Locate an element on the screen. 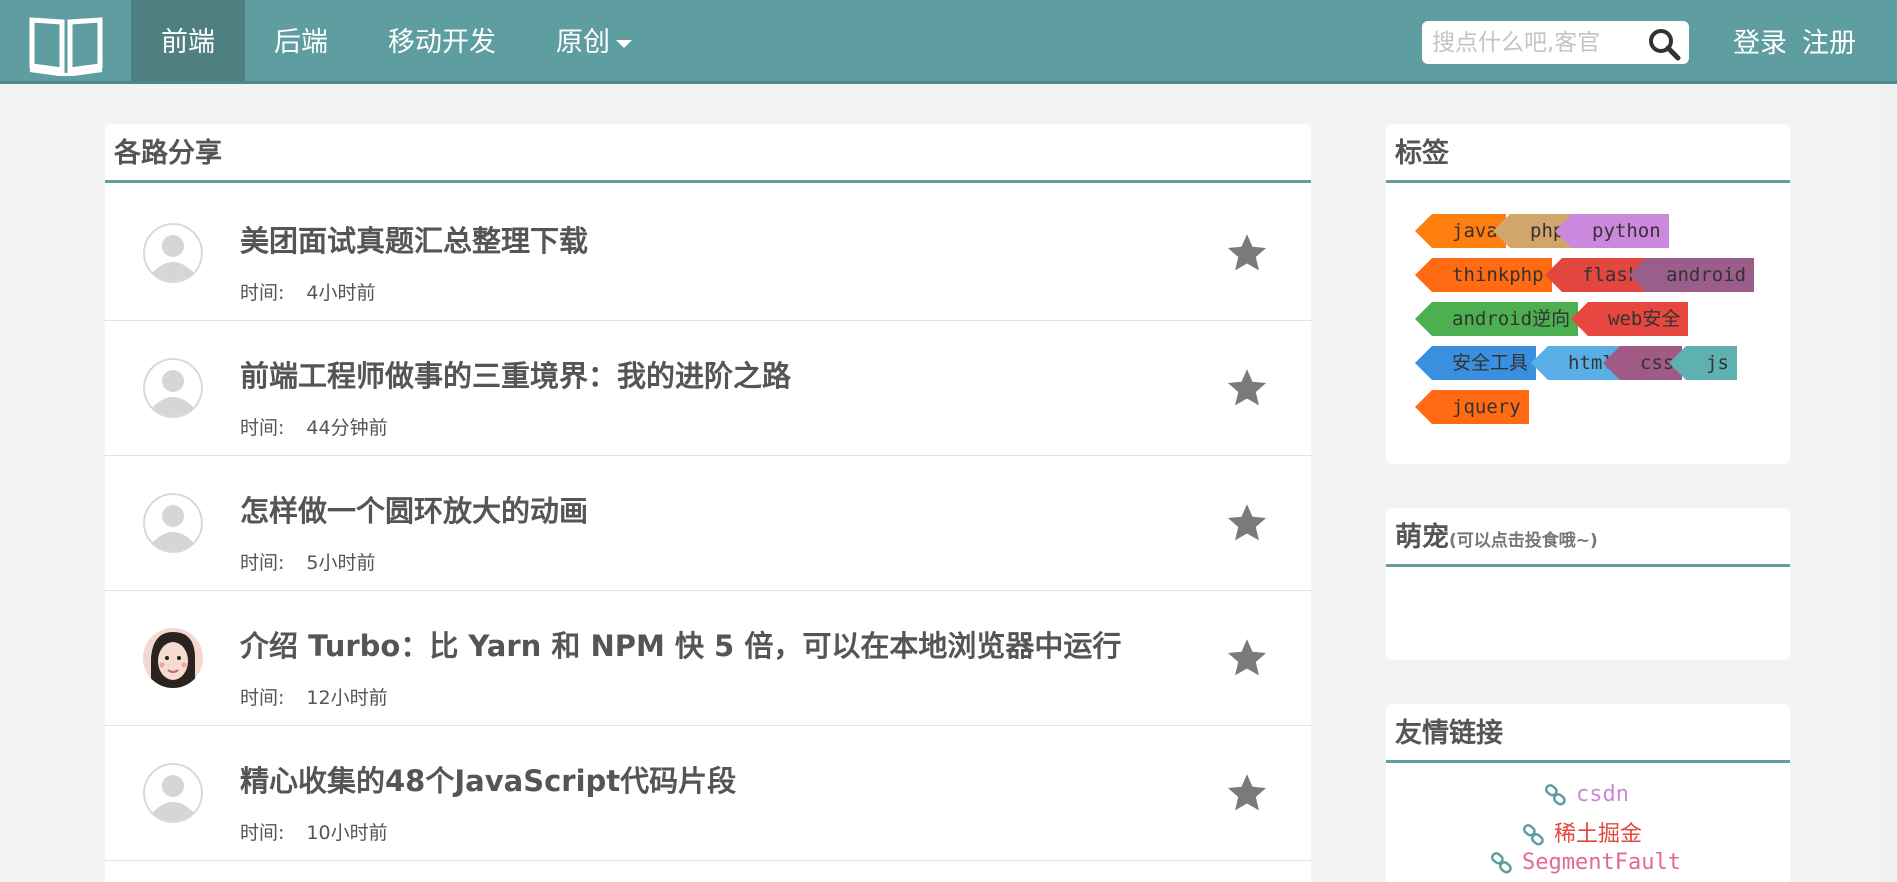 The height and width of the screenshot is (882, 1897). nav-item-original-dropdown: 原创 is located at coordinates (594, 40).